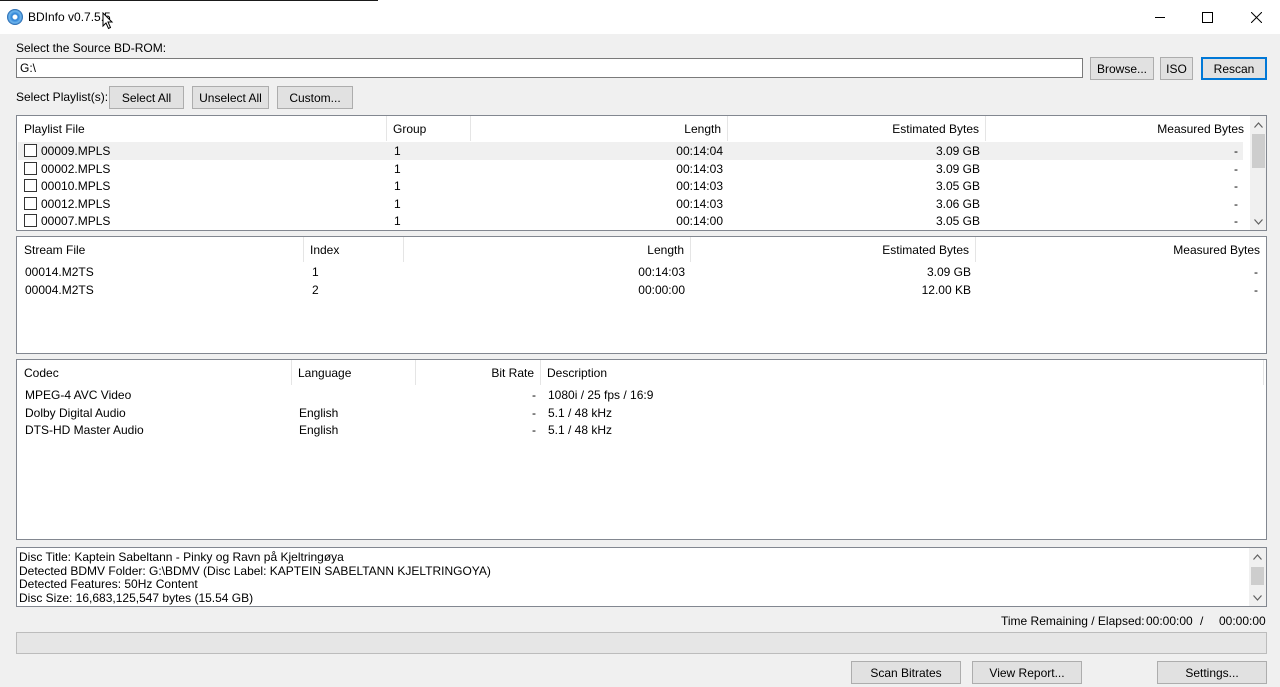  I want to click on close-button, so click(1256, 17).